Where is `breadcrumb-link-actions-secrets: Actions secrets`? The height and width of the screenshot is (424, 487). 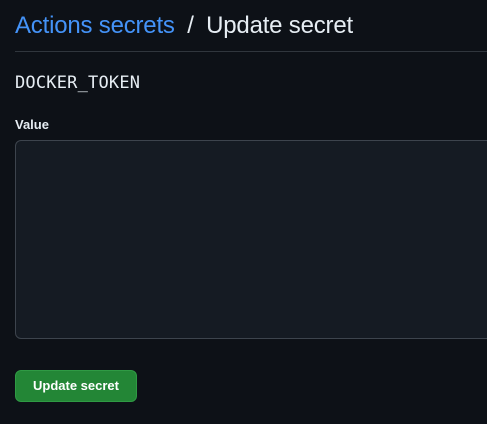 breadcrumb-link-actions-secrets: Actions secrets is located at coordinates (95, 25).